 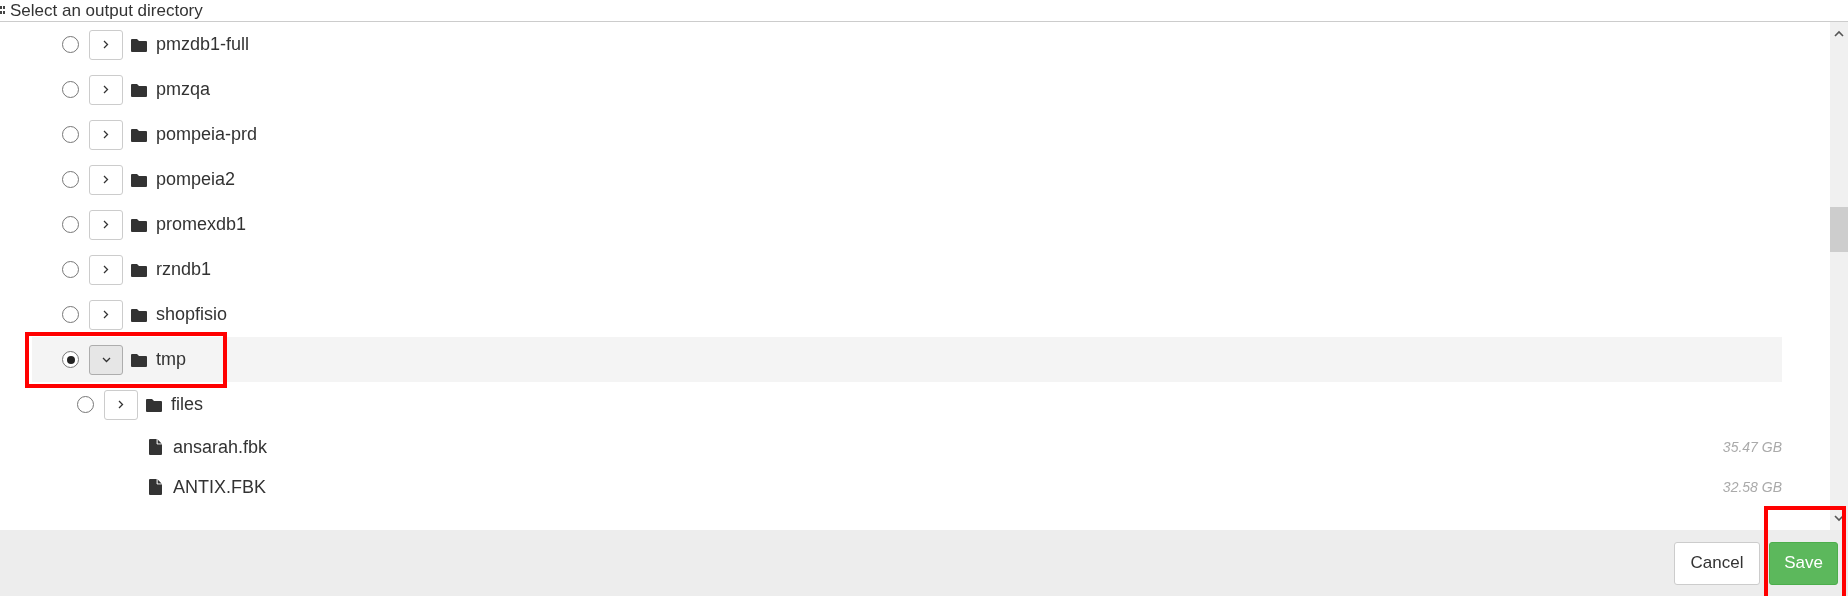 What do you see at coordinates (1717, 563) in the screenshot?
I see `cancel-button: Cancel` at bounding box center [1717, 563].